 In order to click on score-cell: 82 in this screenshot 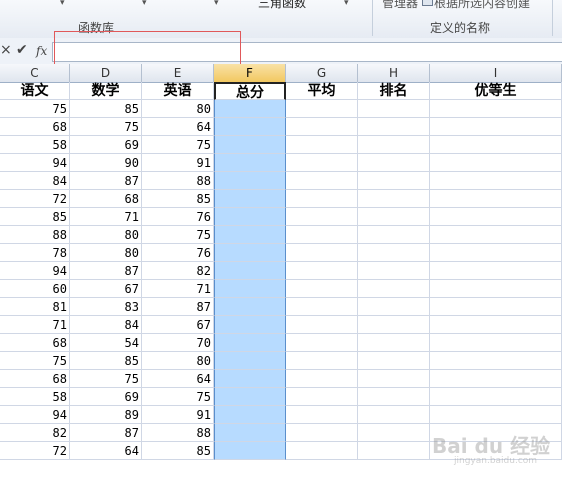, I will do `click(178, 271)`.